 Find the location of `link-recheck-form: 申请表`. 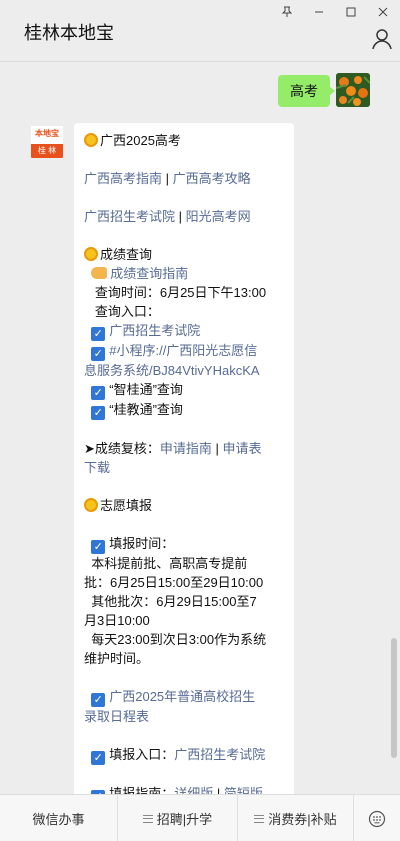

link-recheck-form: 申请表 is located at coordinates (242, 448).